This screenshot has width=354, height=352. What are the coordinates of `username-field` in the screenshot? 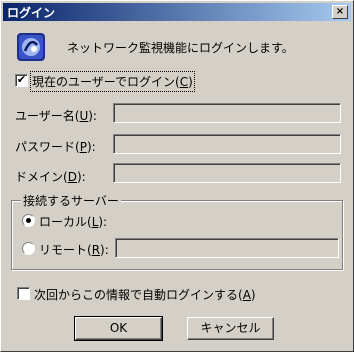 It's located at (227, 113).